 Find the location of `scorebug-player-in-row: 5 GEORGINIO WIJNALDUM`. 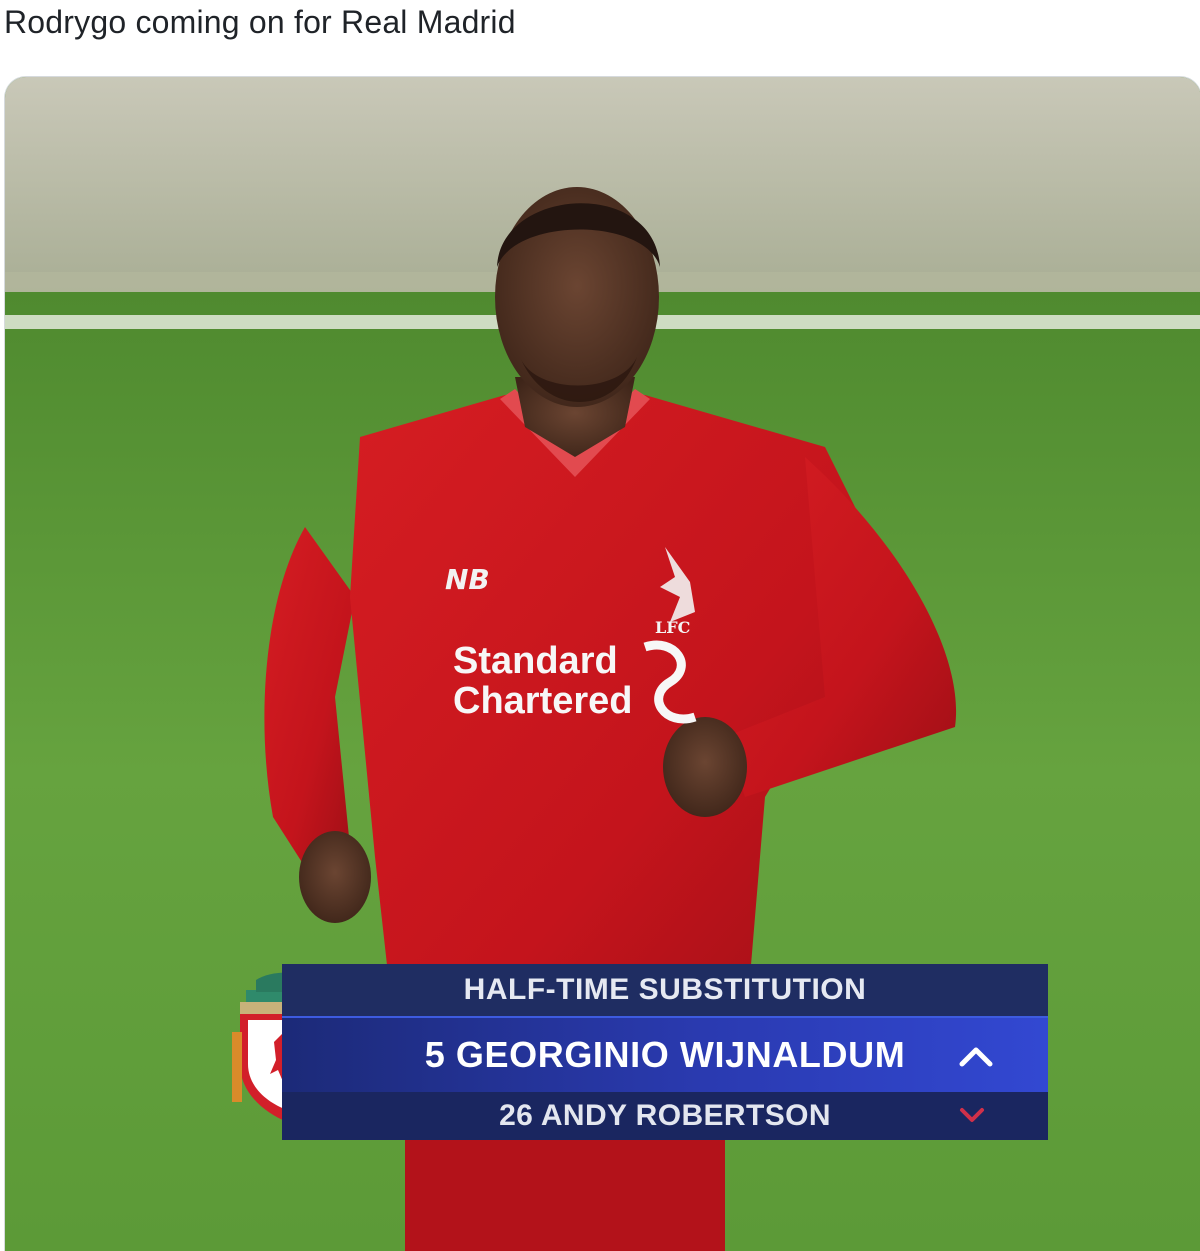

scorebug-player-in-row: 5 GEORGINIO WIJNALDUM is located at coordinates (665, 1054).